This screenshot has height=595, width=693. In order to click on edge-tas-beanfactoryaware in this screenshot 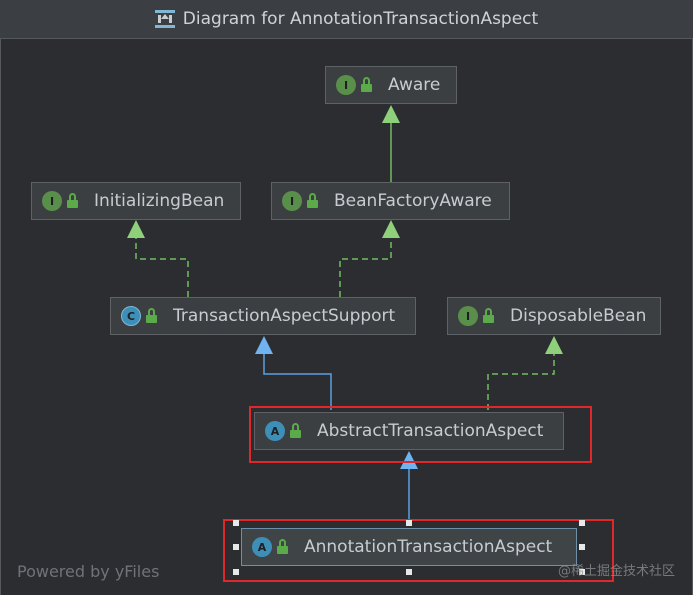, I will do `click(365, 265)`.